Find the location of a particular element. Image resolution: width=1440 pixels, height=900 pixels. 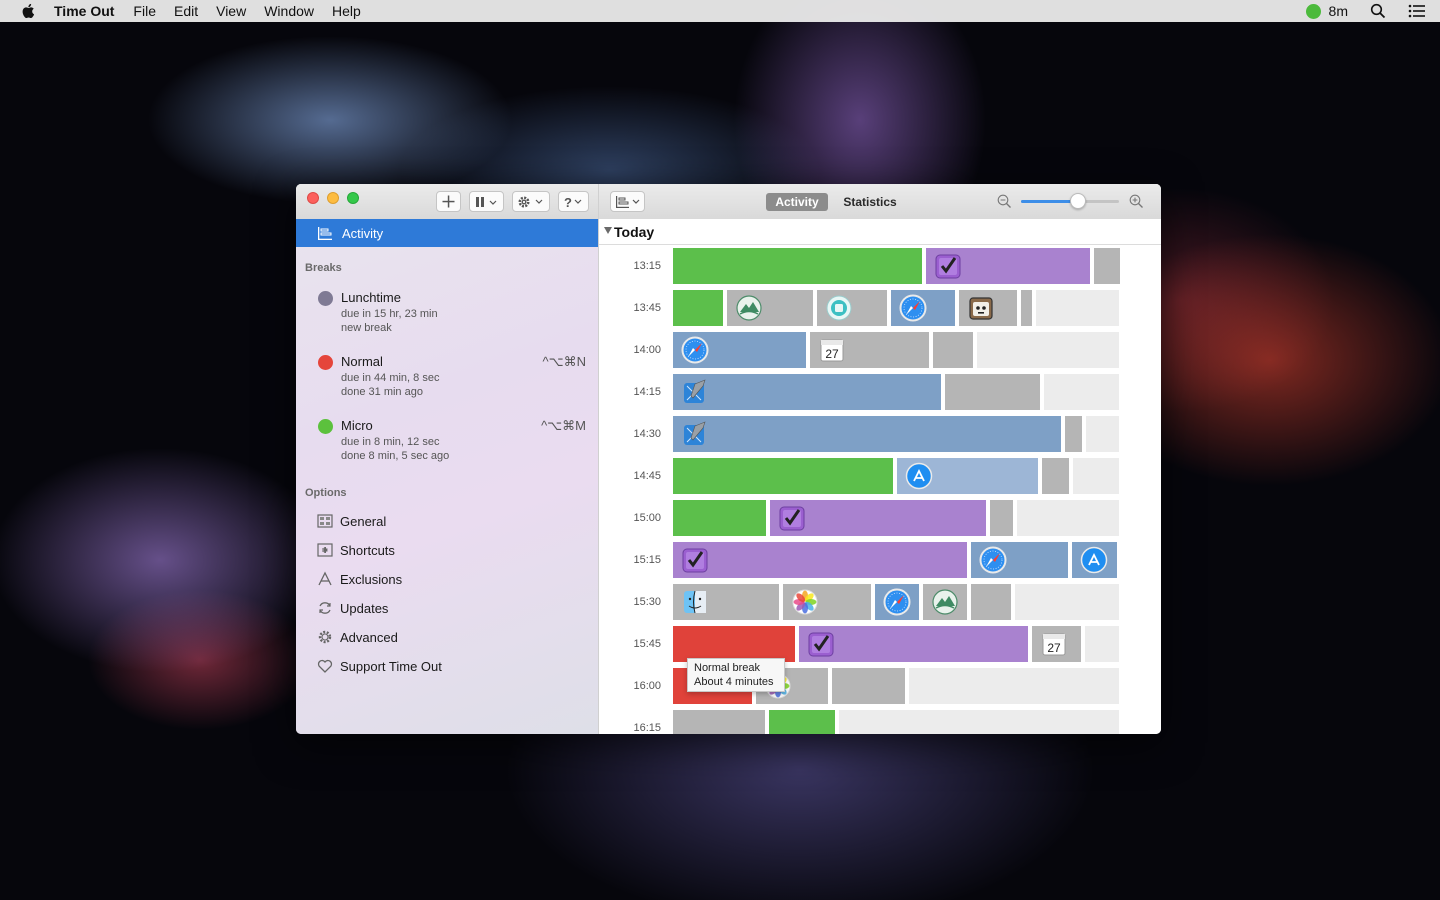

sidebar-toolbar: ? is located at coordinates (447, 202).